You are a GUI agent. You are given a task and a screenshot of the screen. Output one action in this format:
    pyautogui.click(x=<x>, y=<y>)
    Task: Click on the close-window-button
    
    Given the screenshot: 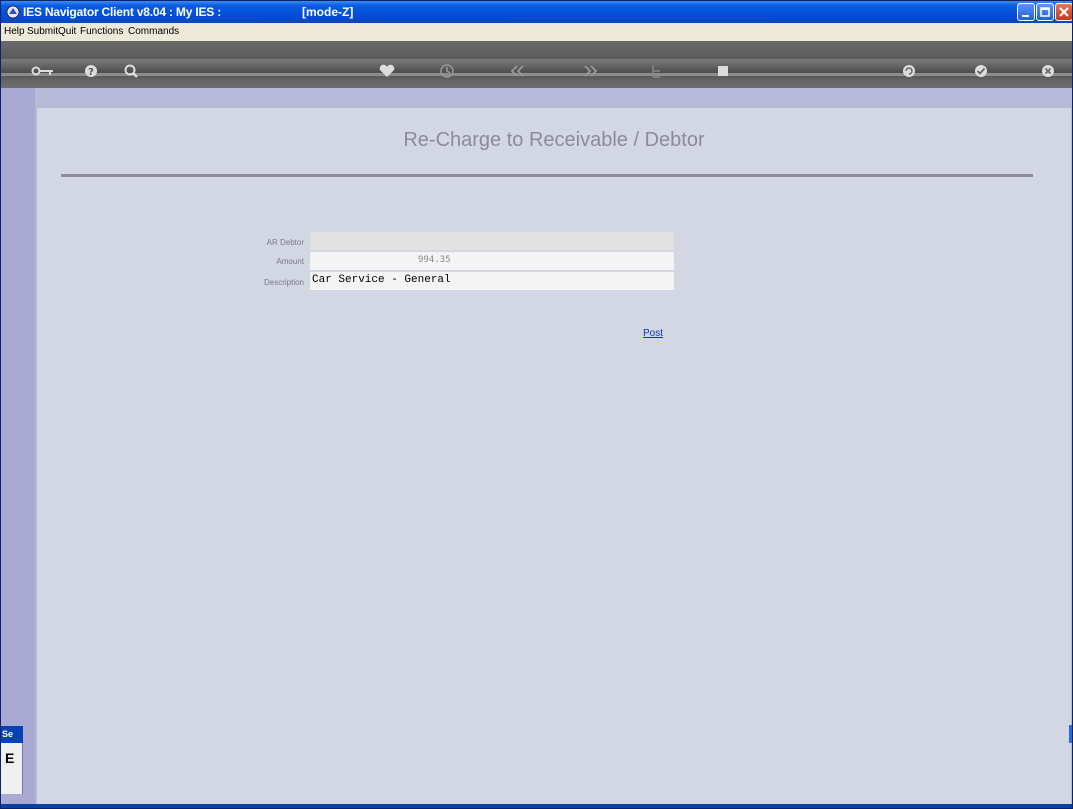 What is the action you would take?
    pyautogui.click(x=1063, y=12)
    